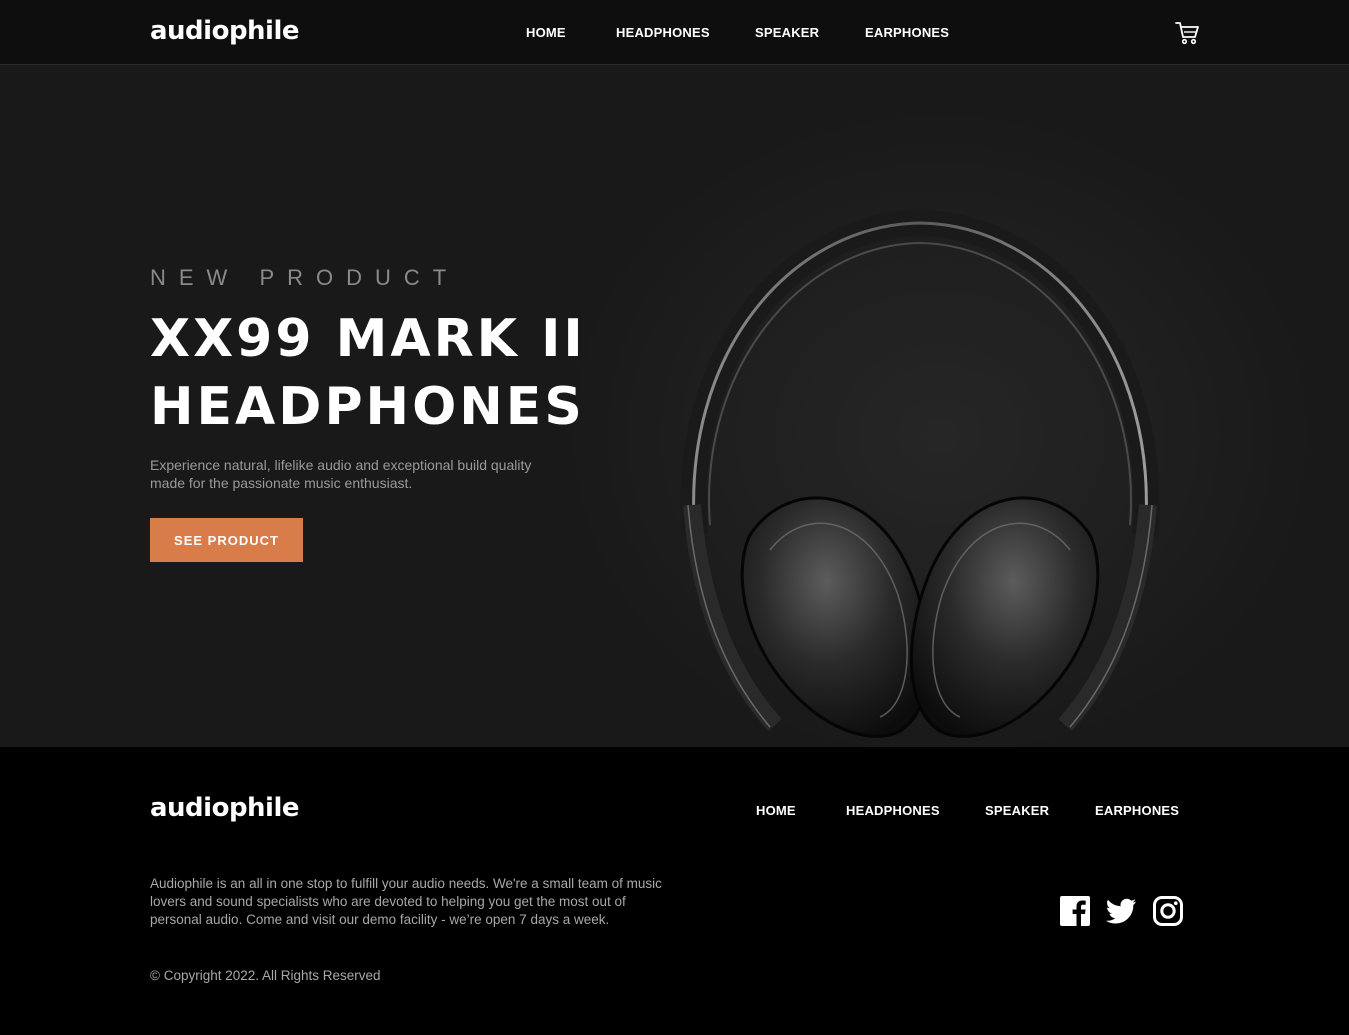 This screenshot has width=1349, height=1035. I want to click on logo: audiophile, so click(225, 31).